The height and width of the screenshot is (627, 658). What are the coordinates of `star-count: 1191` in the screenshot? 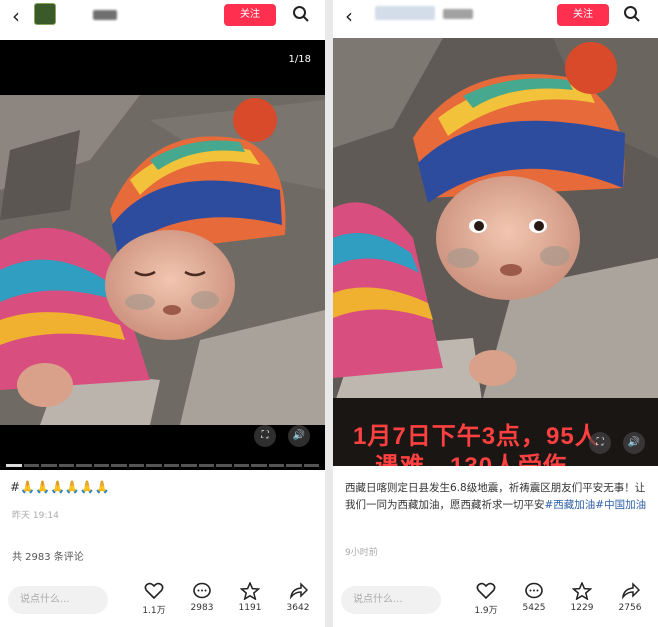 It's located at (250, 608).